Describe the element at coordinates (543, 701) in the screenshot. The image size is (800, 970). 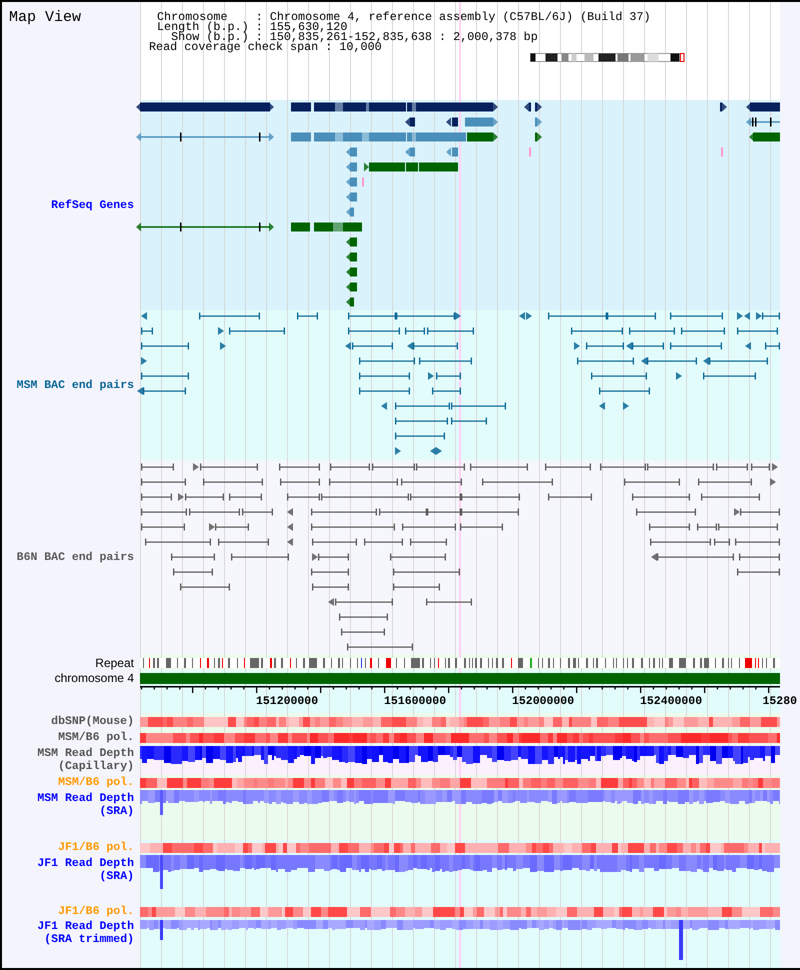
I see `ruler-label: 152000000` at that location.